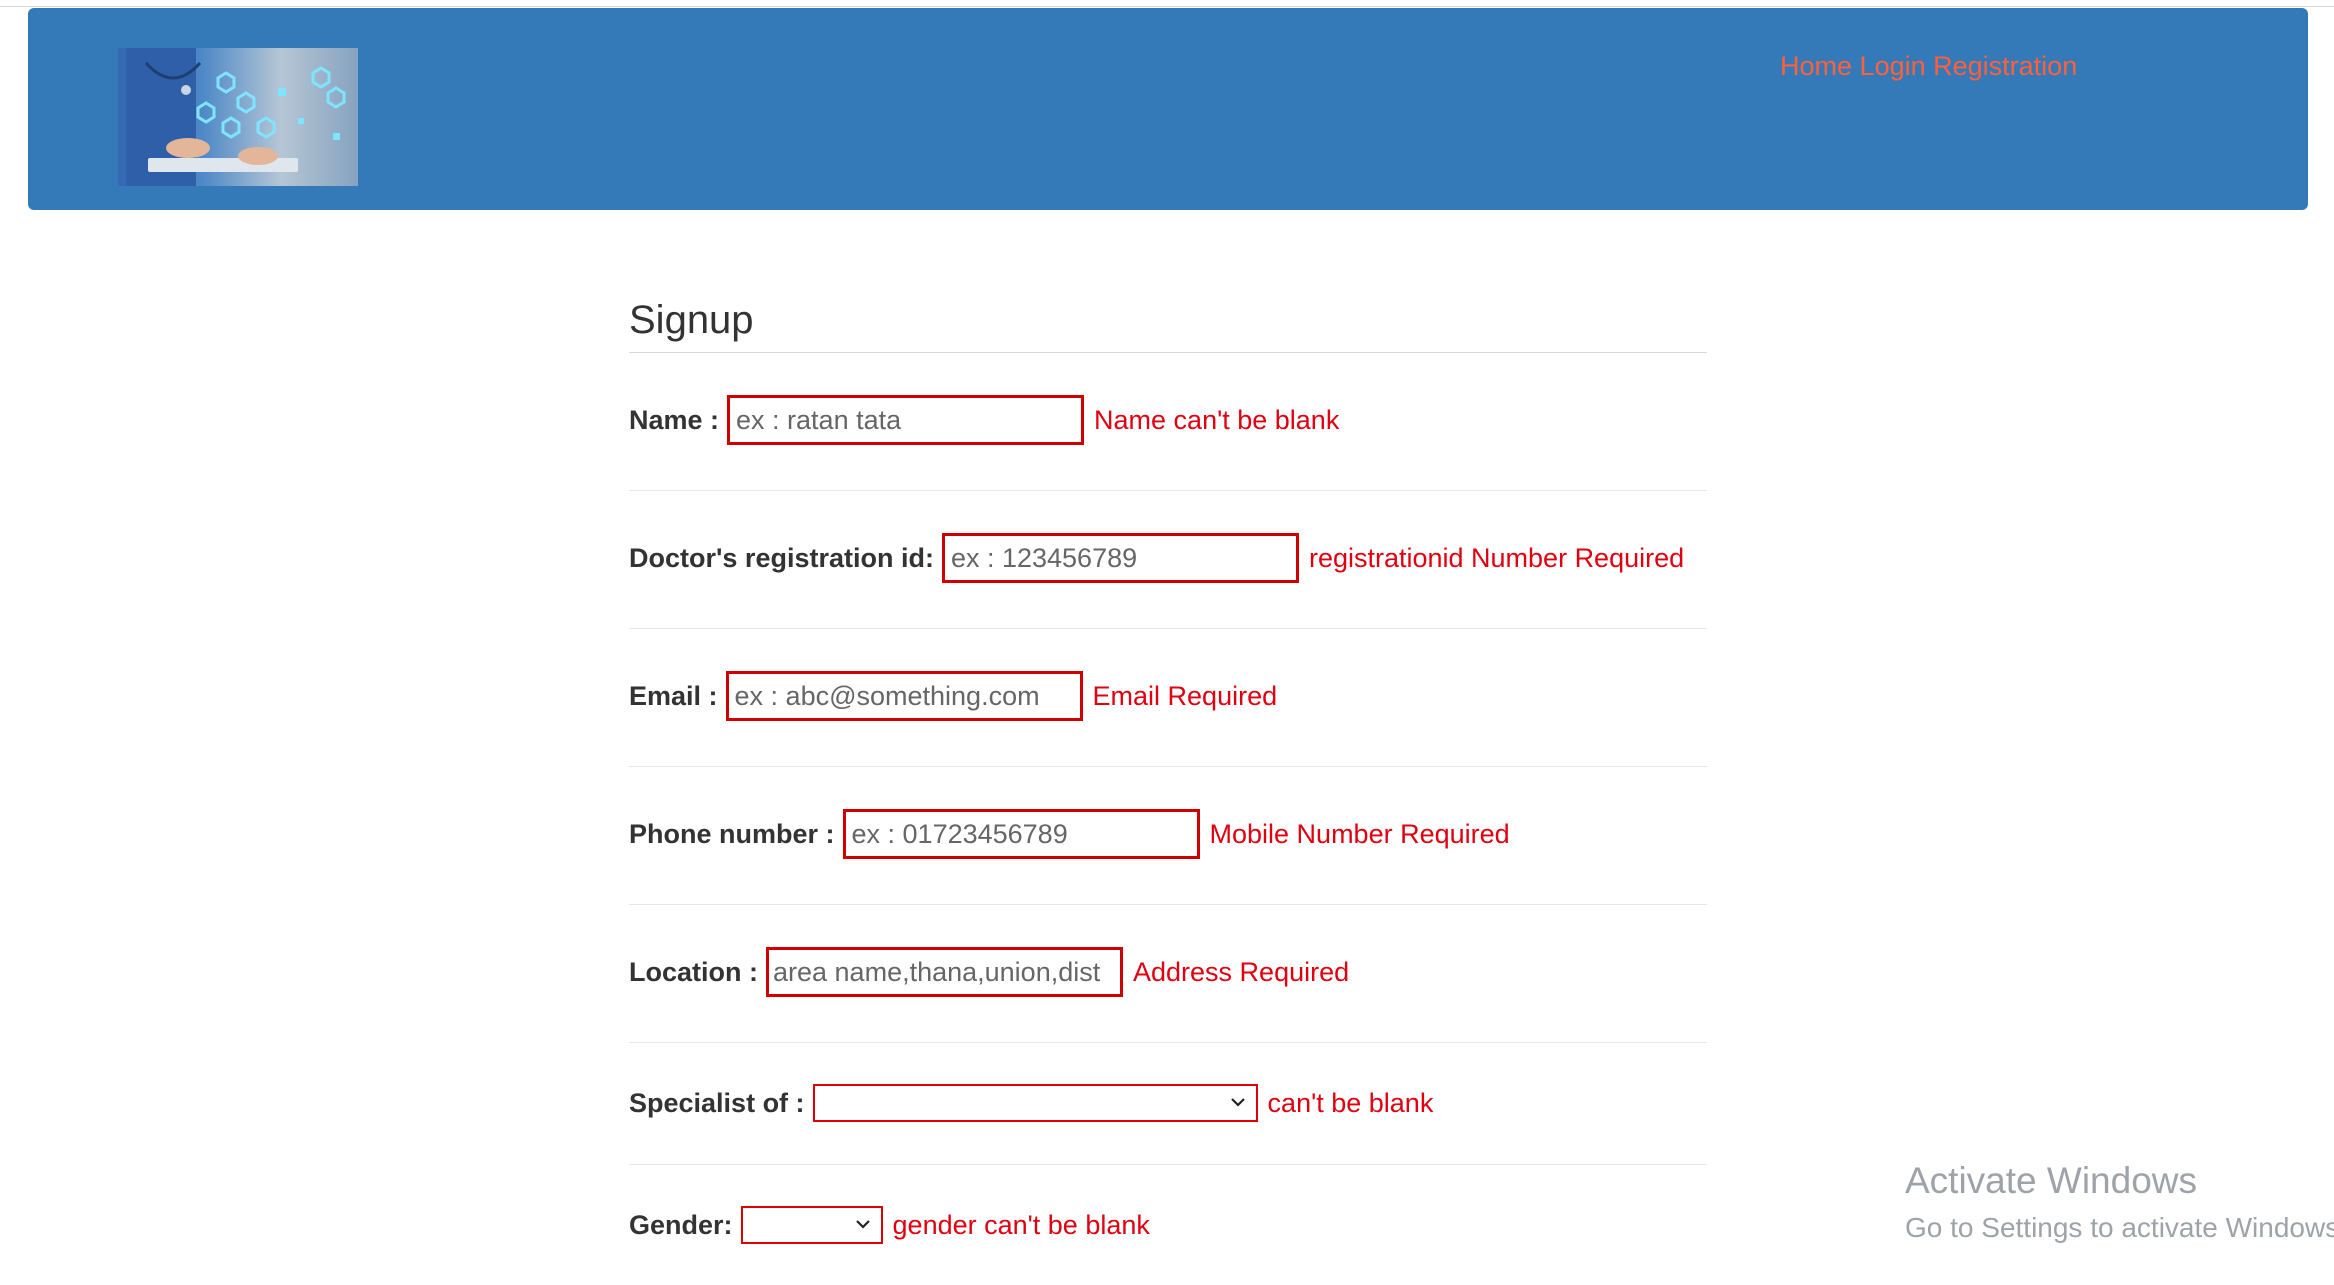 Image resolution: width=2334 pixels, height=1285 pixels. What do you see at coordinates (1496, 557) in the screenshot?
I see `registration-id-error: registrationid Number Required` at bounding box center [1496, 557].